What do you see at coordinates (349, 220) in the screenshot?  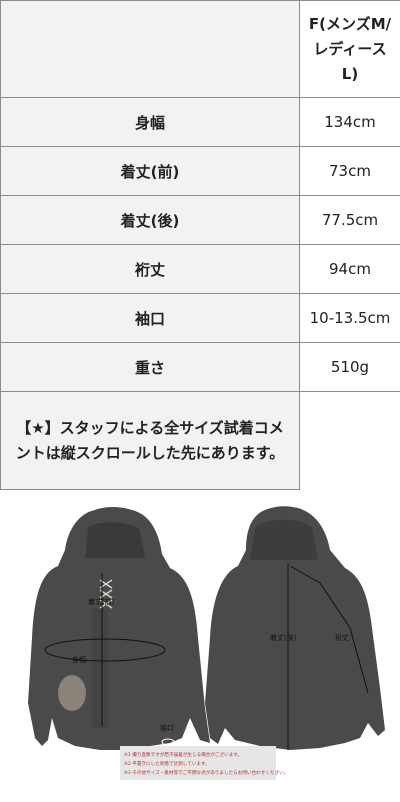 I see `row-value: 77.5cm` at bounding box center [349, 220].